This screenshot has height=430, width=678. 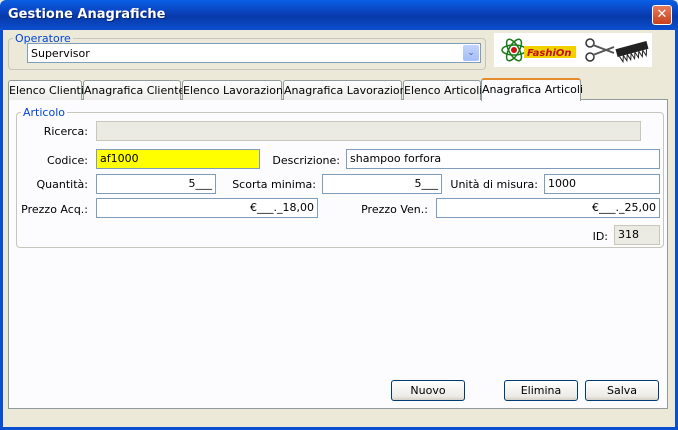 I want to click on close-button: ✕, so click(x=662, y=15).